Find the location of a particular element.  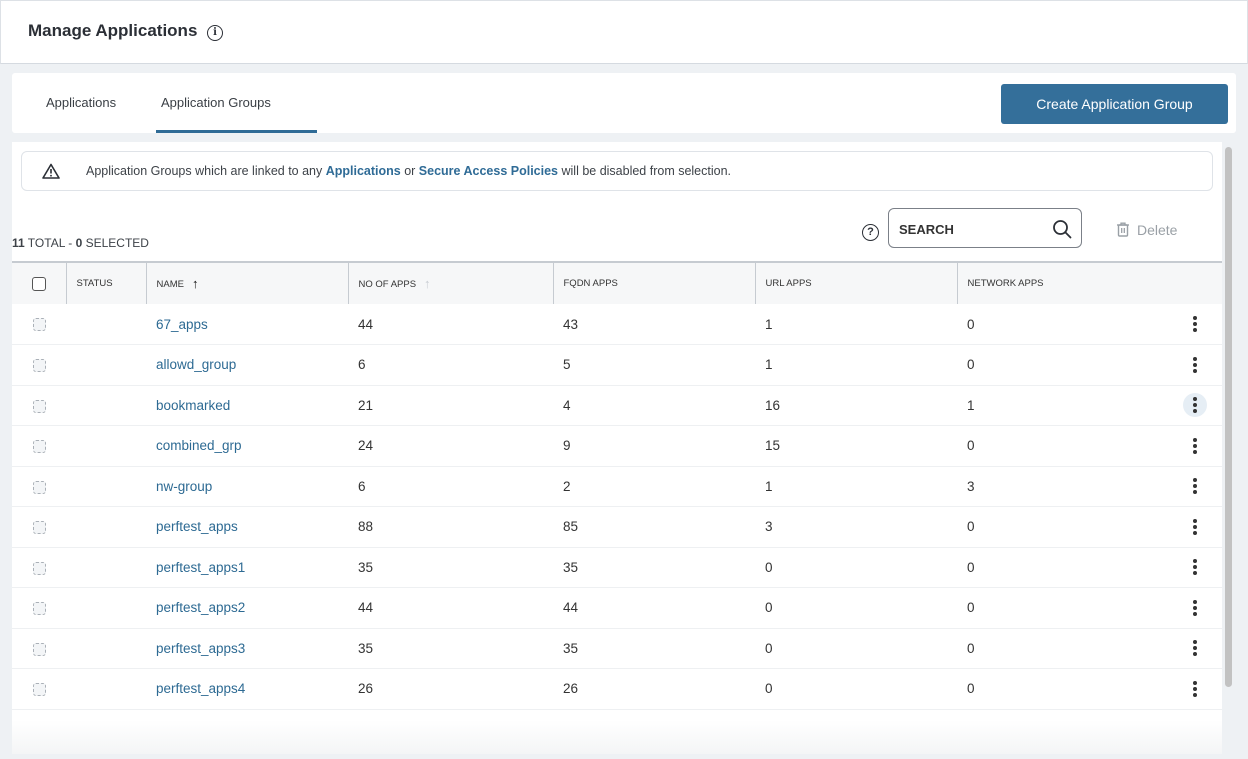

column-header-status: STATUS is located at coordinates (105, 283).